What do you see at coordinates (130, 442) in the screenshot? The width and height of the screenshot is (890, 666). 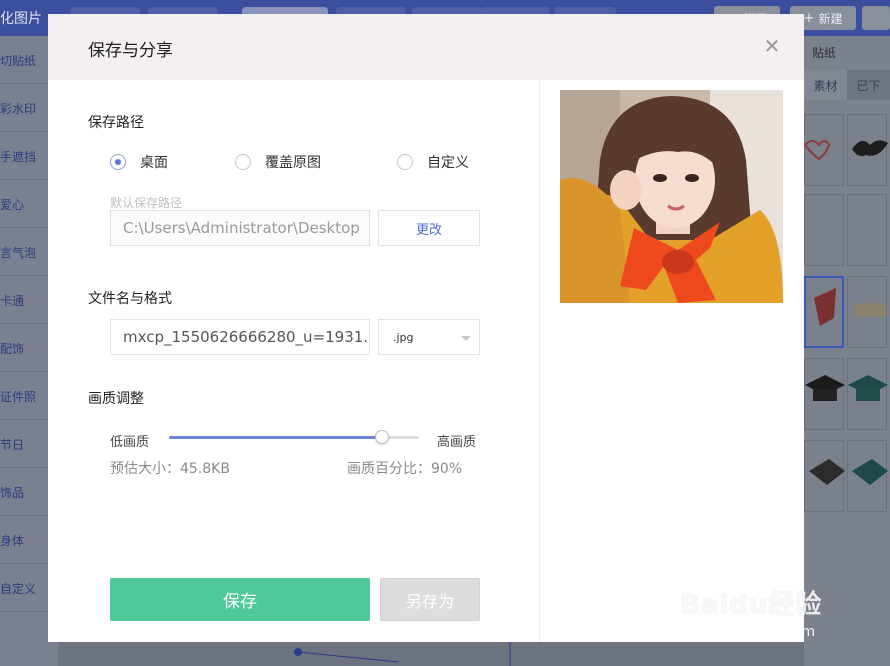 I see `low-quality-label: 低画质` at bounding box center [130, 442].